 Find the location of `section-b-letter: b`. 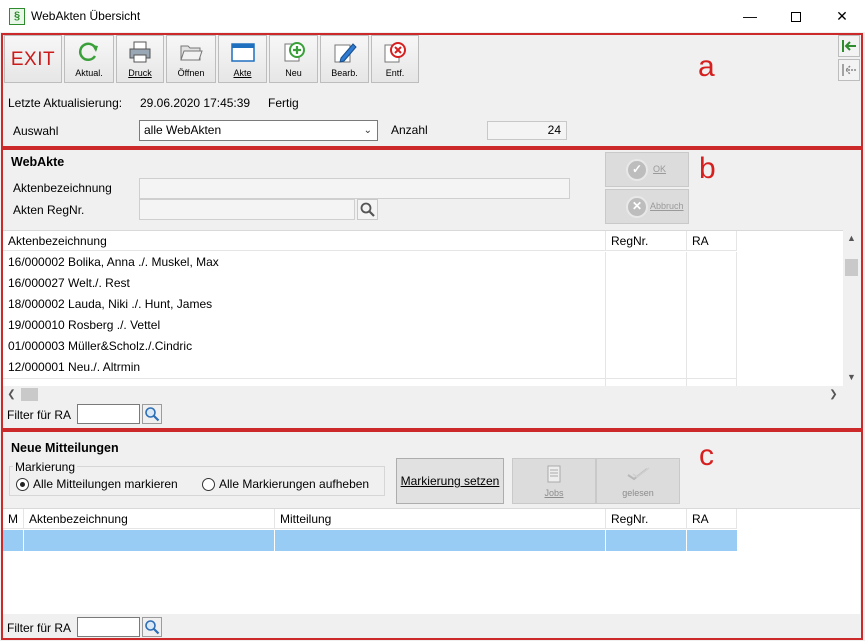

section-b-letter: b is located at coordinates (707, 168).